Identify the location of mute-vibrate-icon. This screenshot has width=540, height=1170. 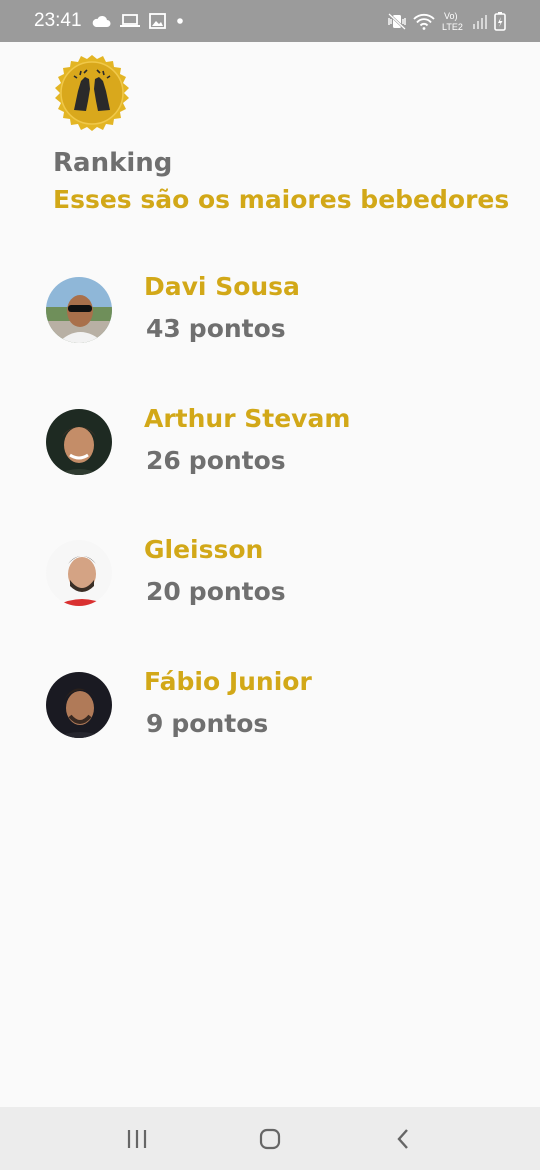
(397, 21).